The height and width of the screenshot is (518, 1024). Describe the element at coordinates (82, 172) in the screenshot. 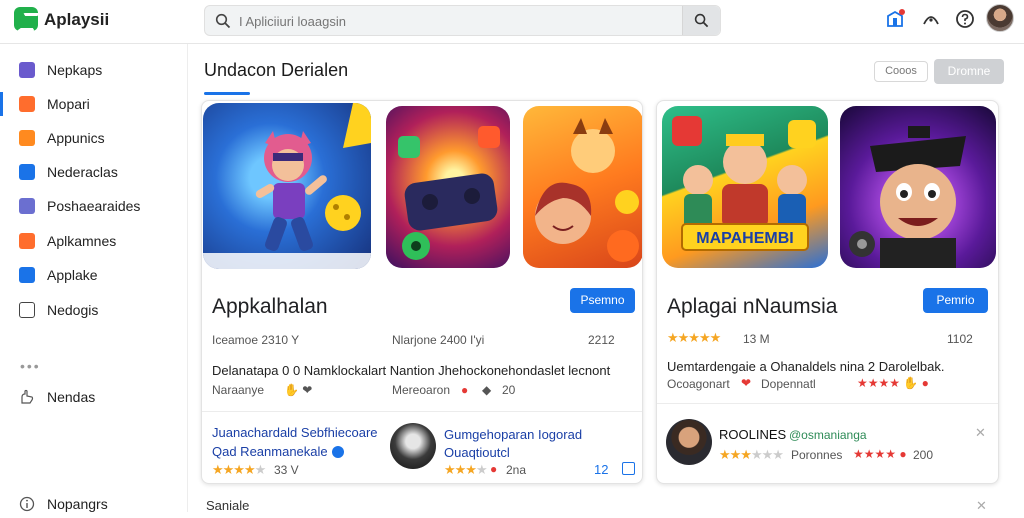

I see `sidebar-item-label: Nederaclas` at that location.